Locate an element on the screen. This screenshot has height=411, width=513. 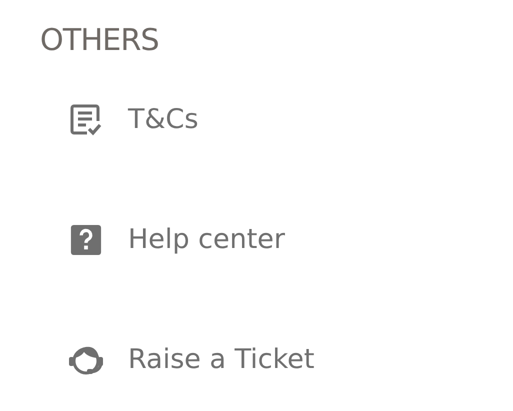
menu-link: Help center is located at coordinates (207, 240).